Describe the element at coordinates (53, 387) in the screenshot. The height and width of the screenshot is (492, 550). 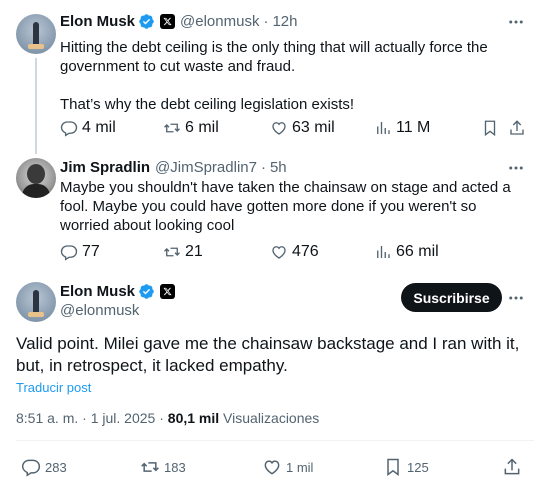
I see `translate-post-link: Traducir post` at that location.